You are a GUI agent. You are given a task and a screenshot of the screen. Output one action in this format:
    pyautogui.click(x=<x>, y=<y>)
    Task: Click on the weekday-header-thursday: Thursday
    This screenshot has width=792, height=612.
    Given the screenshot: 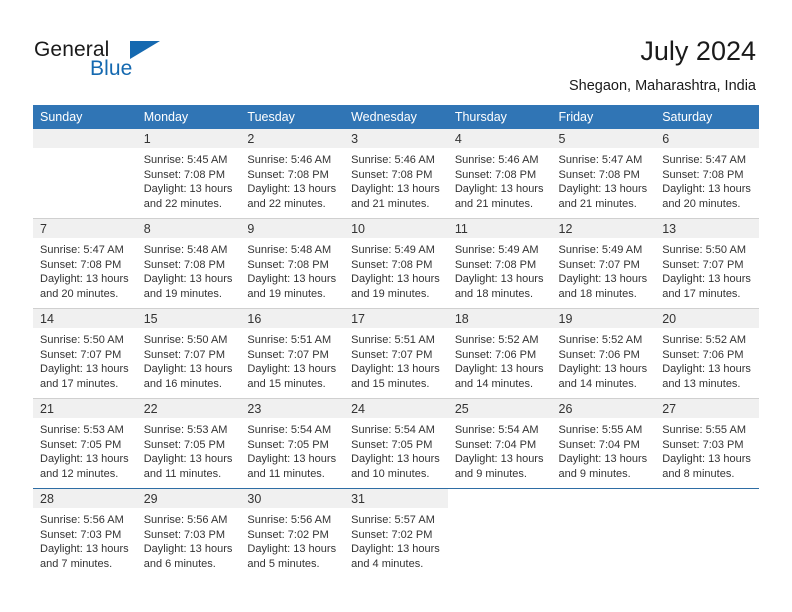 What is the action you would take?
    pyautogui.click(x=499, y=117)
    